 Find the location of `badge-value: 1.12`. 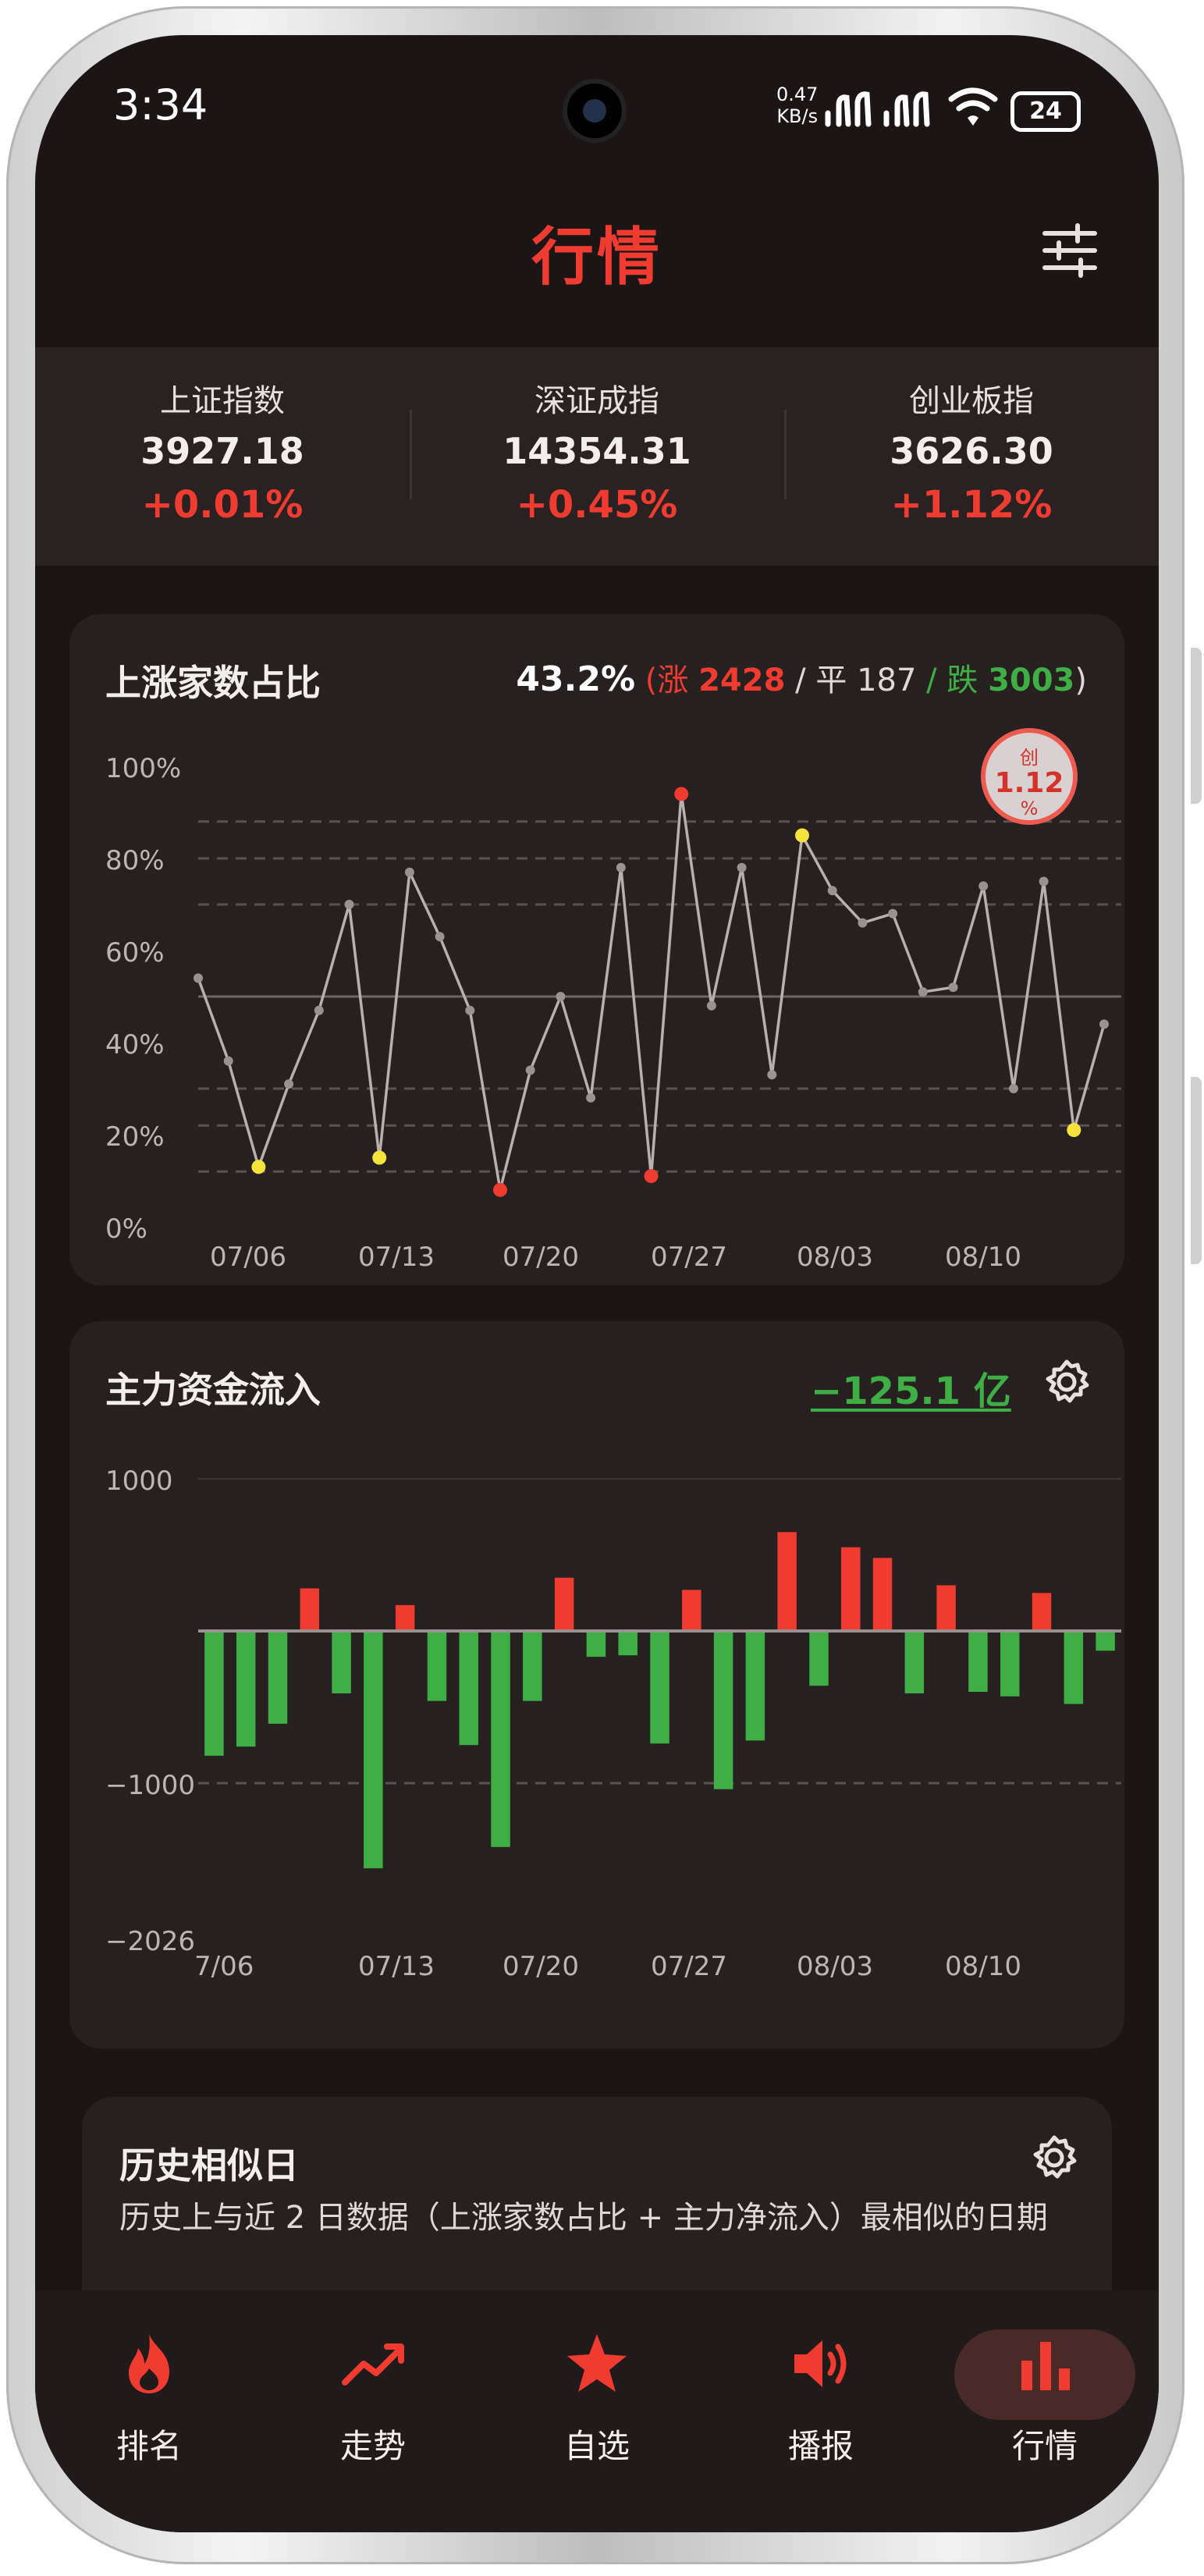

badge-value: 1.12 is located at coordinates (1029, 783).